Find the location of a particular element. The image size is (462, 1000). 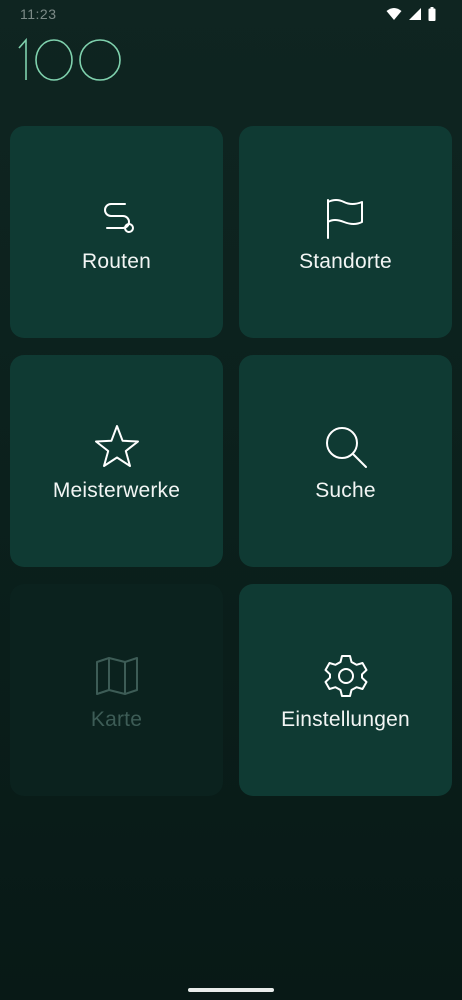

tile-karte: Karte is located at coordinates (116, 690).